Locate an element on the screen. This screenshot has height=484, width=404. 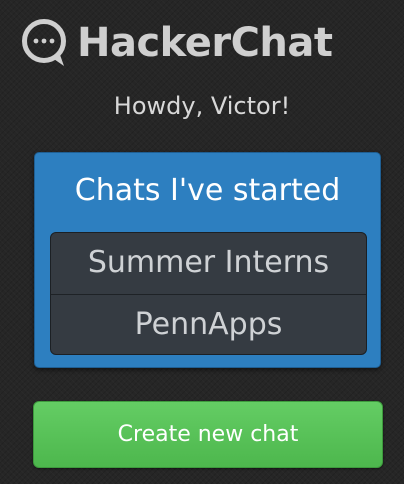
app-logo: HackerChat is located at coordinates (203, 43).